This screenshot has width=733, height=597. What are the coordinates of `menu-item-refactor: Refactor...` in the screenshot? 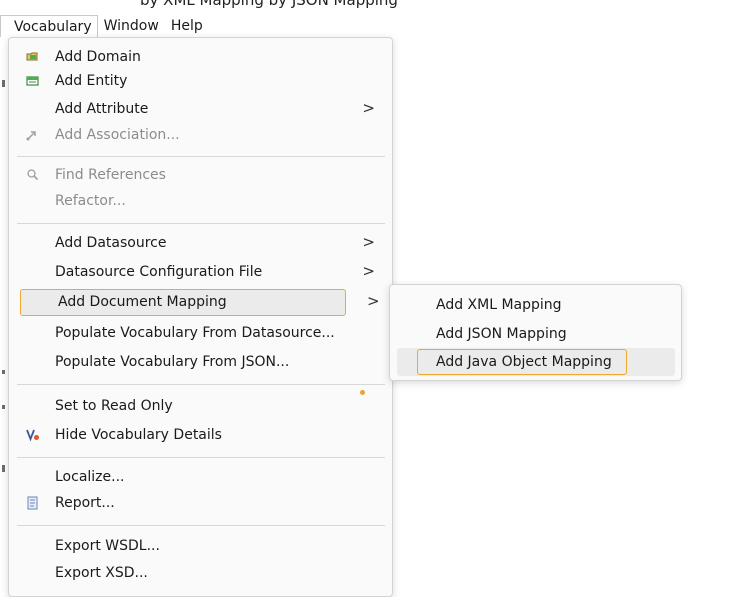 It's located at (201, 201).